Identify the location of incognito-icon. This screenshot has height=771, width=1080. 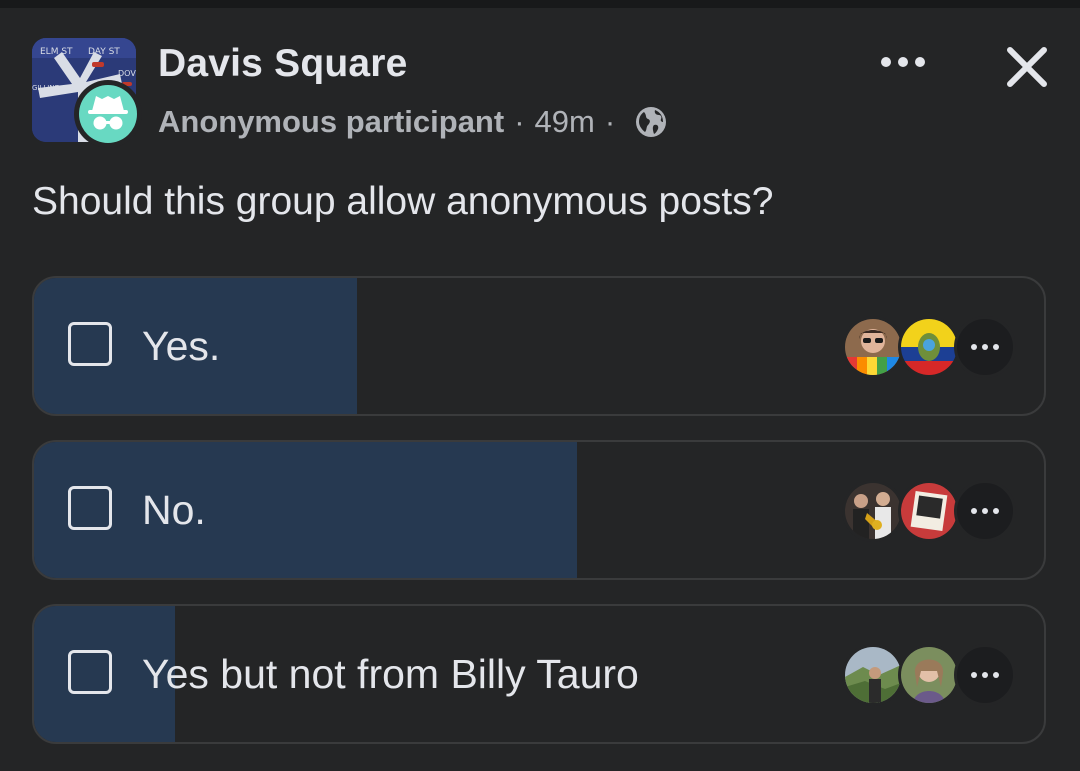
(108, 114).